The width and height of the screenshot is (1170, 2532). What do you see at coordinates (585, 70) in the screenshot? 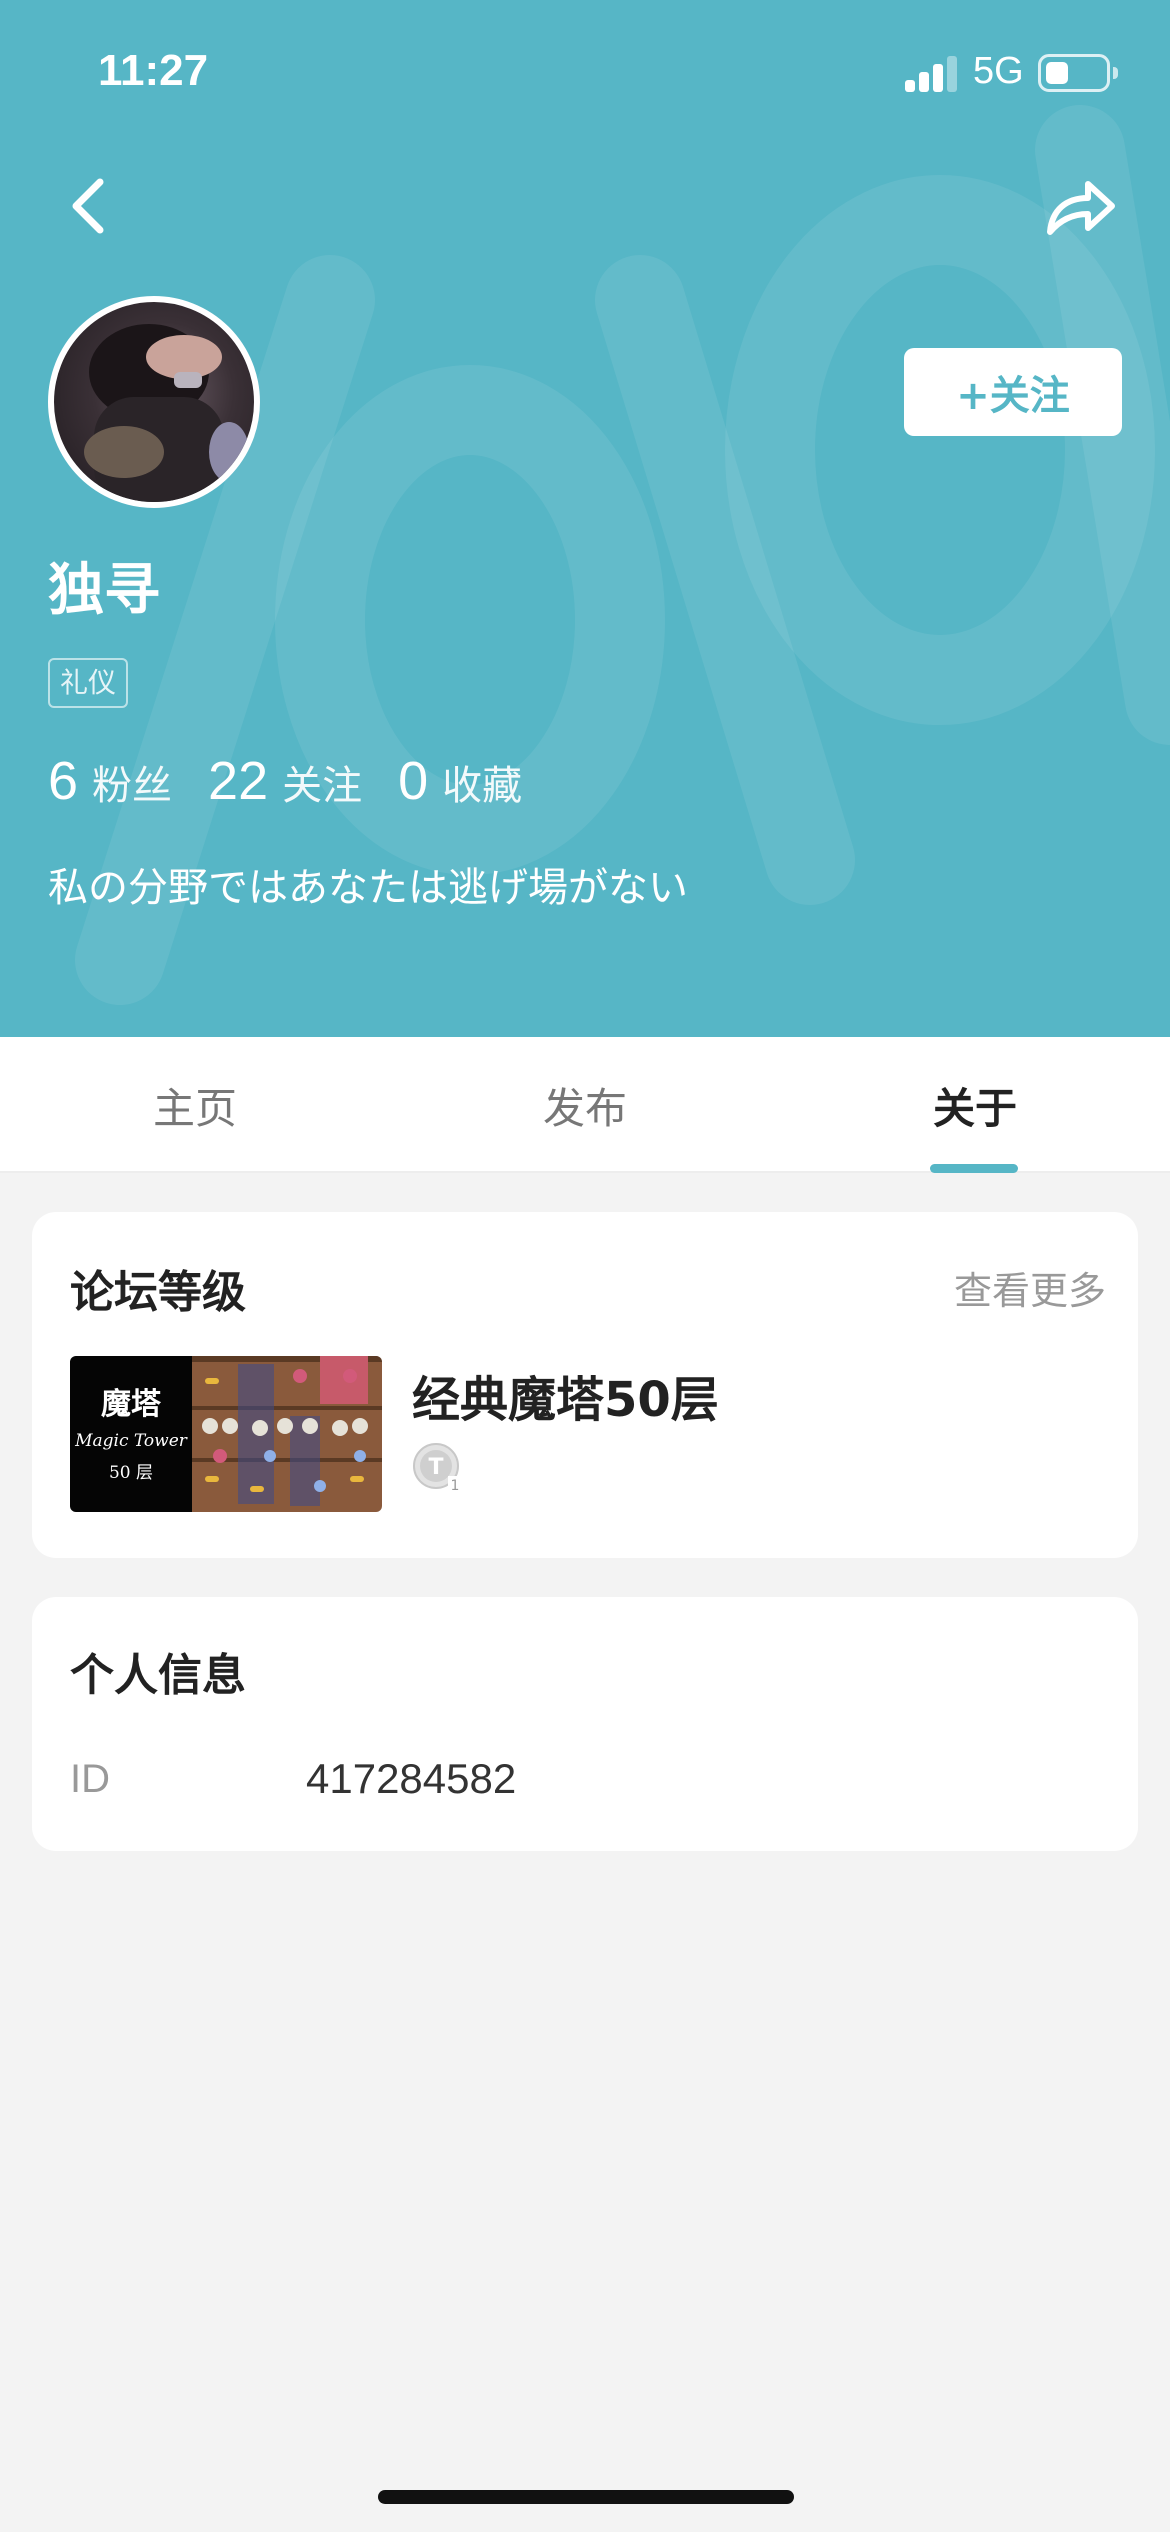
I see `status-bar: 11:27 5G` at bounding box center [585, 70].